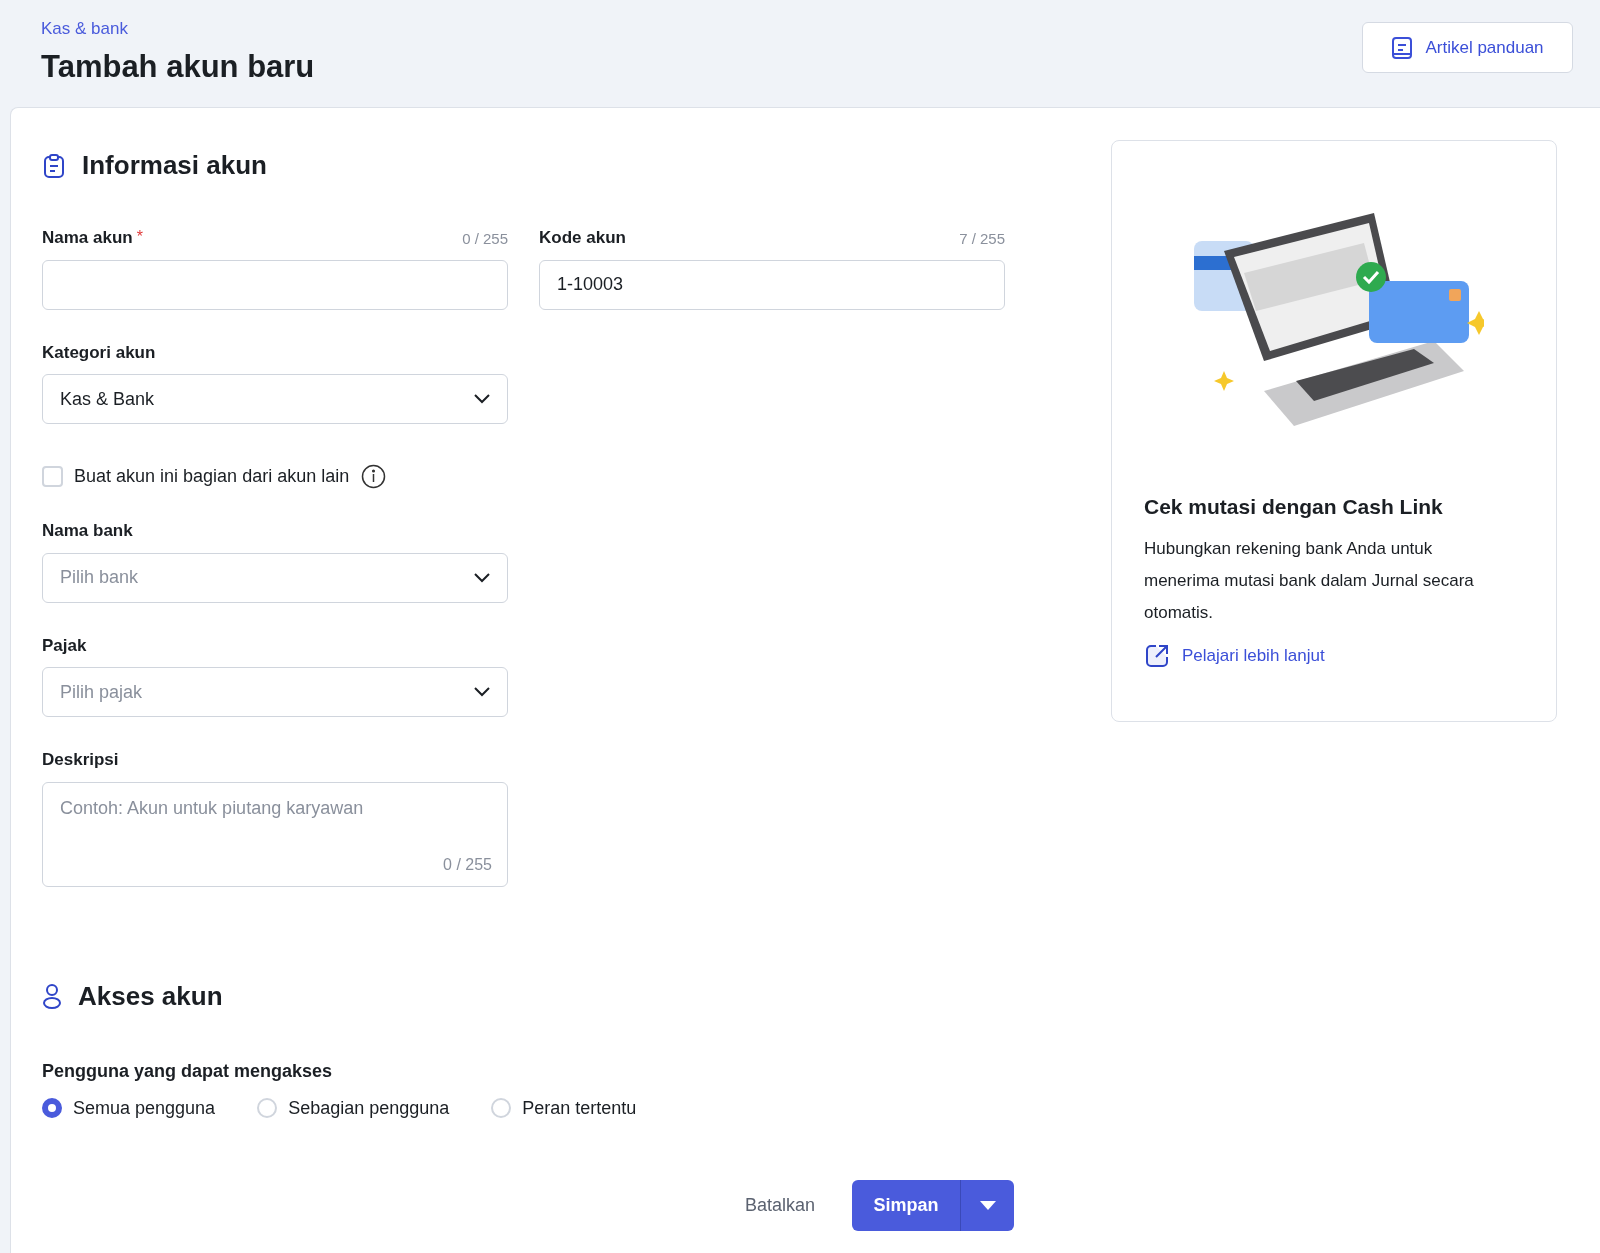  Describe the element at coordinates (178, 66) in the screenshot. I see `page-title: Tambah akun baru` at that location.